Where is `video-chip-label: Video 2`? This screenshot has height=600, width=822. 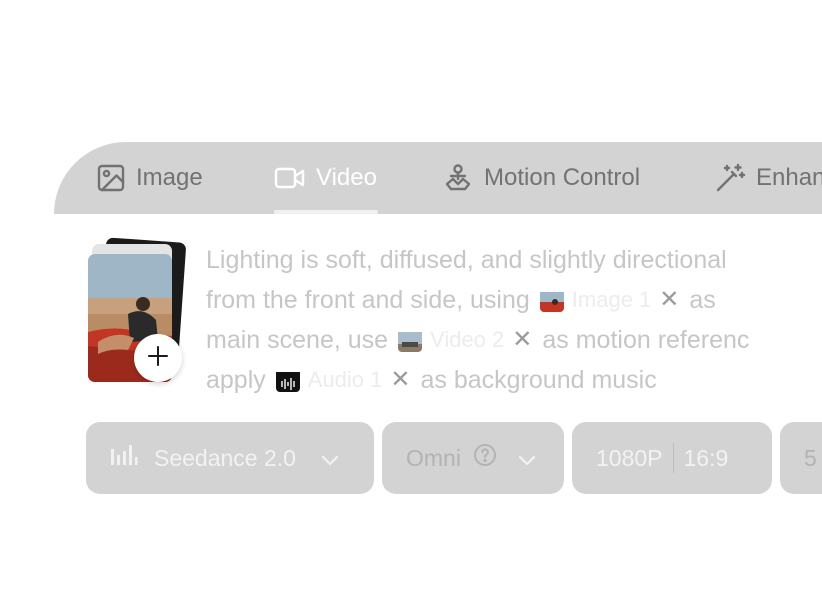
video-chip-label: Video 2 is located at coordinates (467, 339).